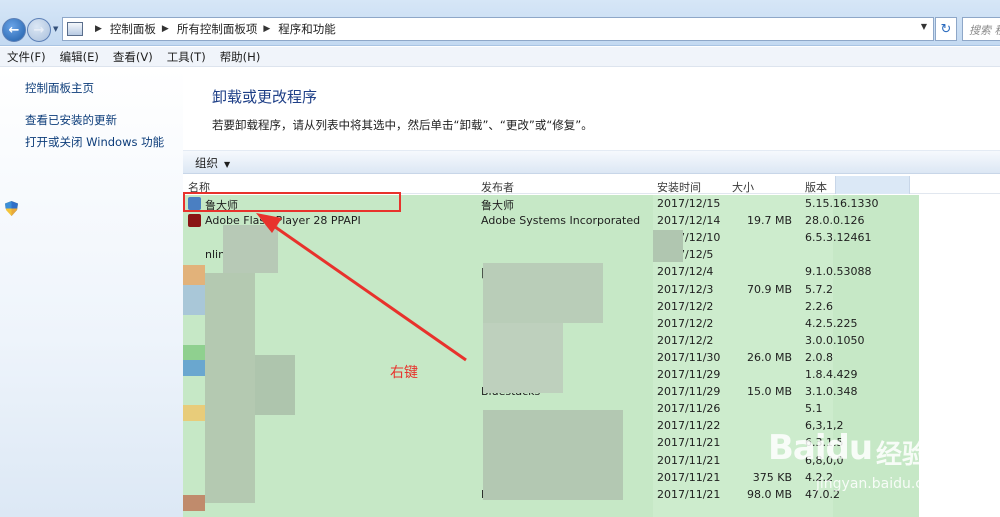  Describe the element at coordinates (820, 448) in the screenshot. I see `watermark-brand: Baidu` at that location.